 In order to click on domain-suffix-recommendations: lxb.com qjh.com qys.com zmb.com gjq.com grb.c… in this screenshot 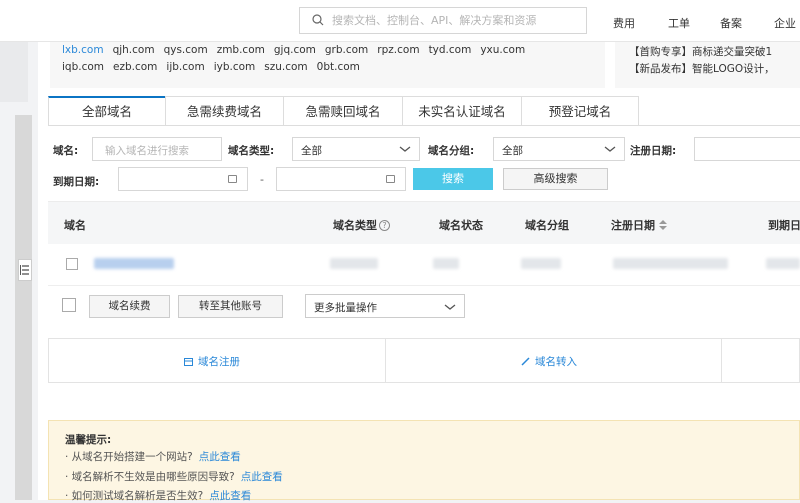, I will do `click(327, 65)`.